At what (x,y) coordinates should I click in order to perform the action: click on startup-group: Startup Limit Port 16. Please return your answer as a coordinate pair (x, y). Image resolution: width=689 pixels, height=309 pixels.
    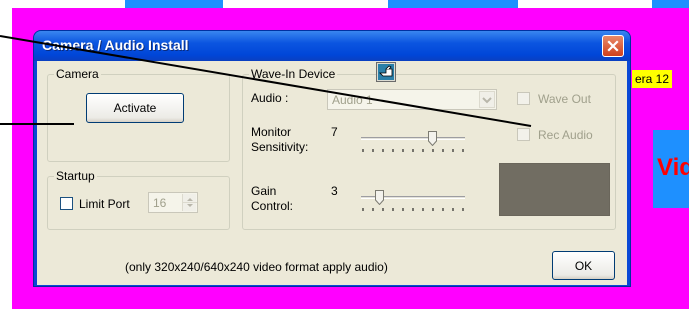
    Looking at the image, I should click on (138, 199).